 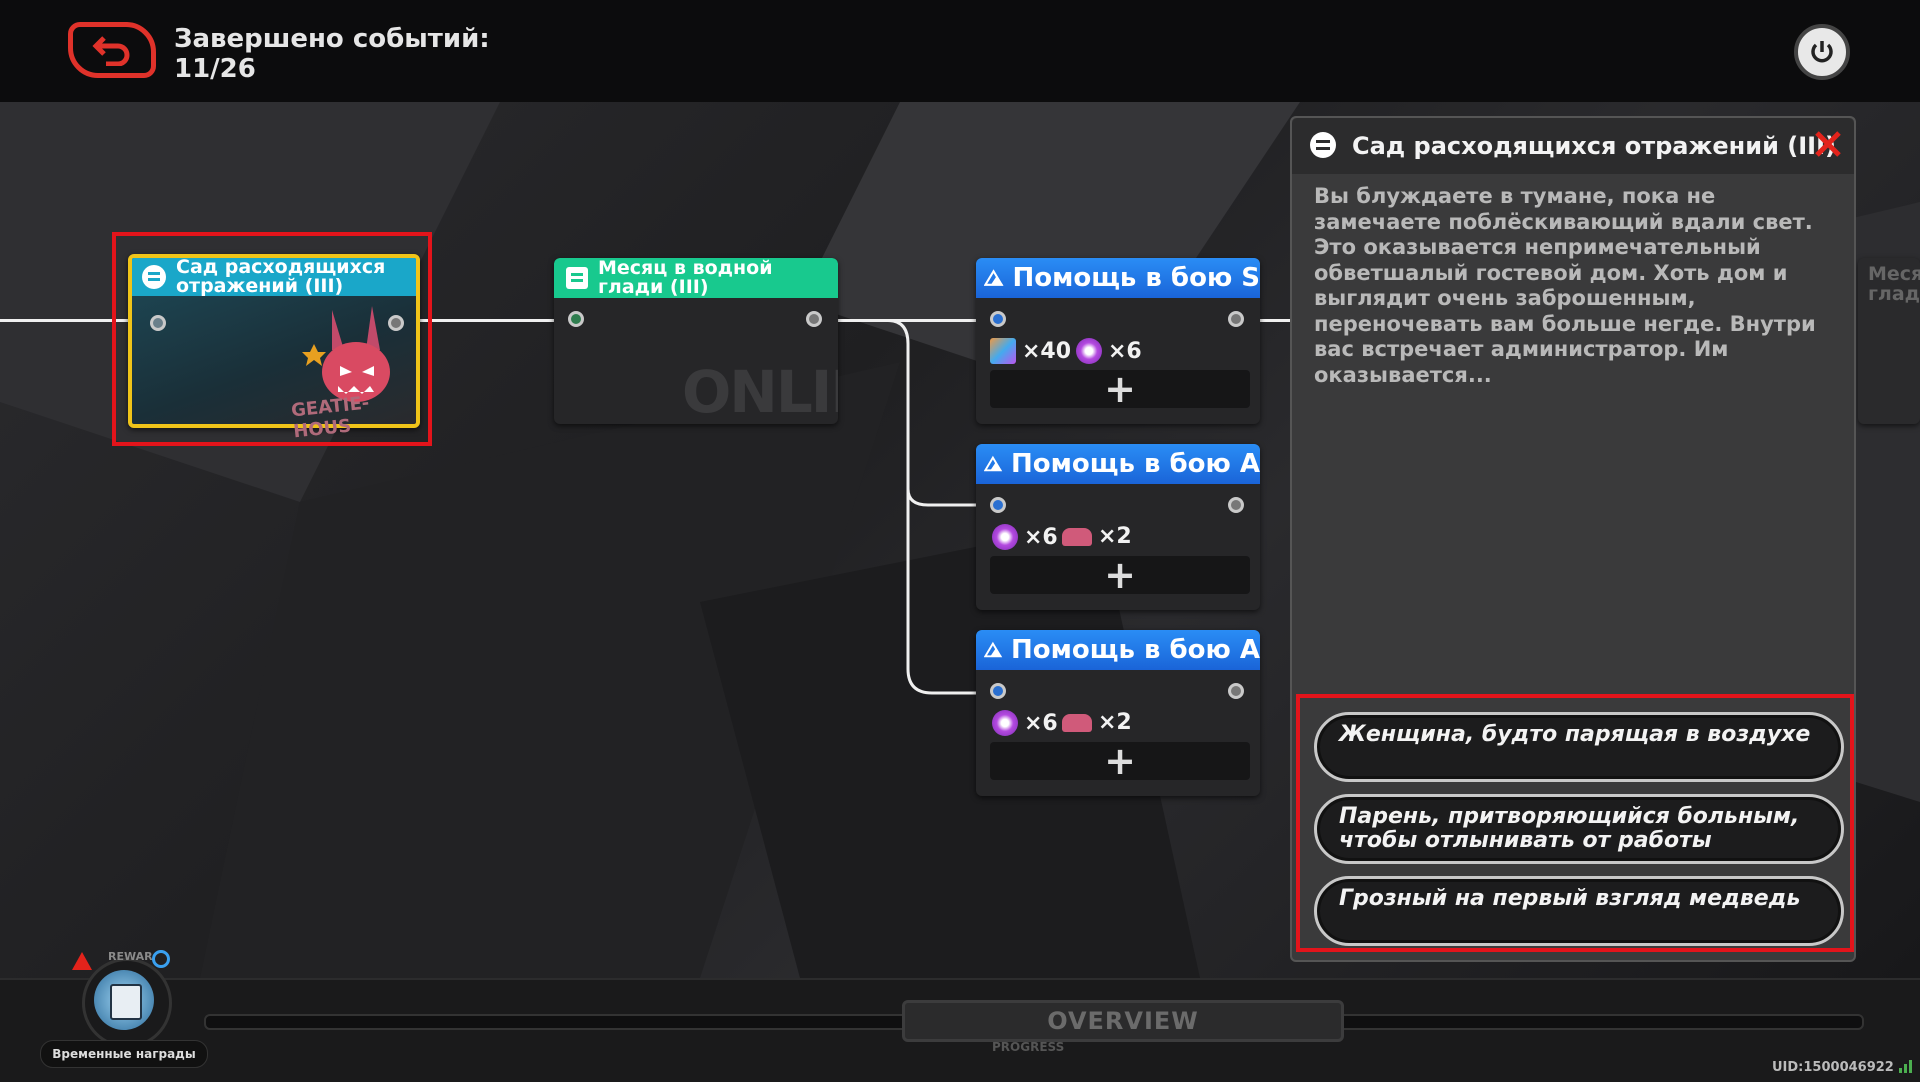 What do you see at coordinates (960, 51) in the screenshot?
I see `top-bar: Завершено событий: 11/26` at bounding box center [960, 51].